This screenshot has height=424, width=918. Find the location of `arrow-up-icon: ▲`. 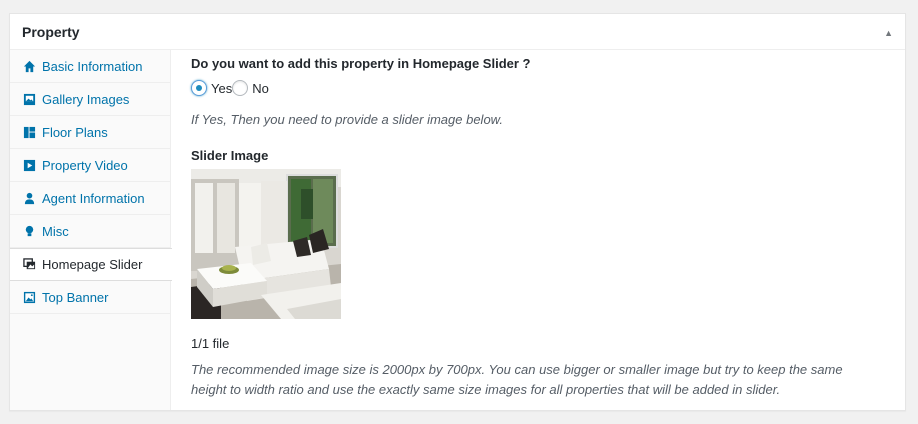

arrow-up-icon: ▲ is located at coordinates (888, 32).